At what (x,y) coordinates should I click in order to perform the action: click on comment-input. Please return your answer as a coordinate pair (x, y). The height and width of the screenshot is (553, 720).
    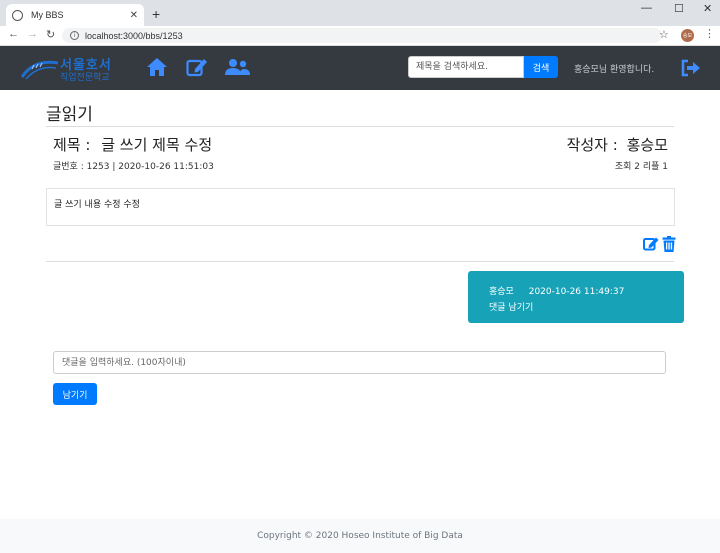
    Looking at the image, I should click on (359, 362).